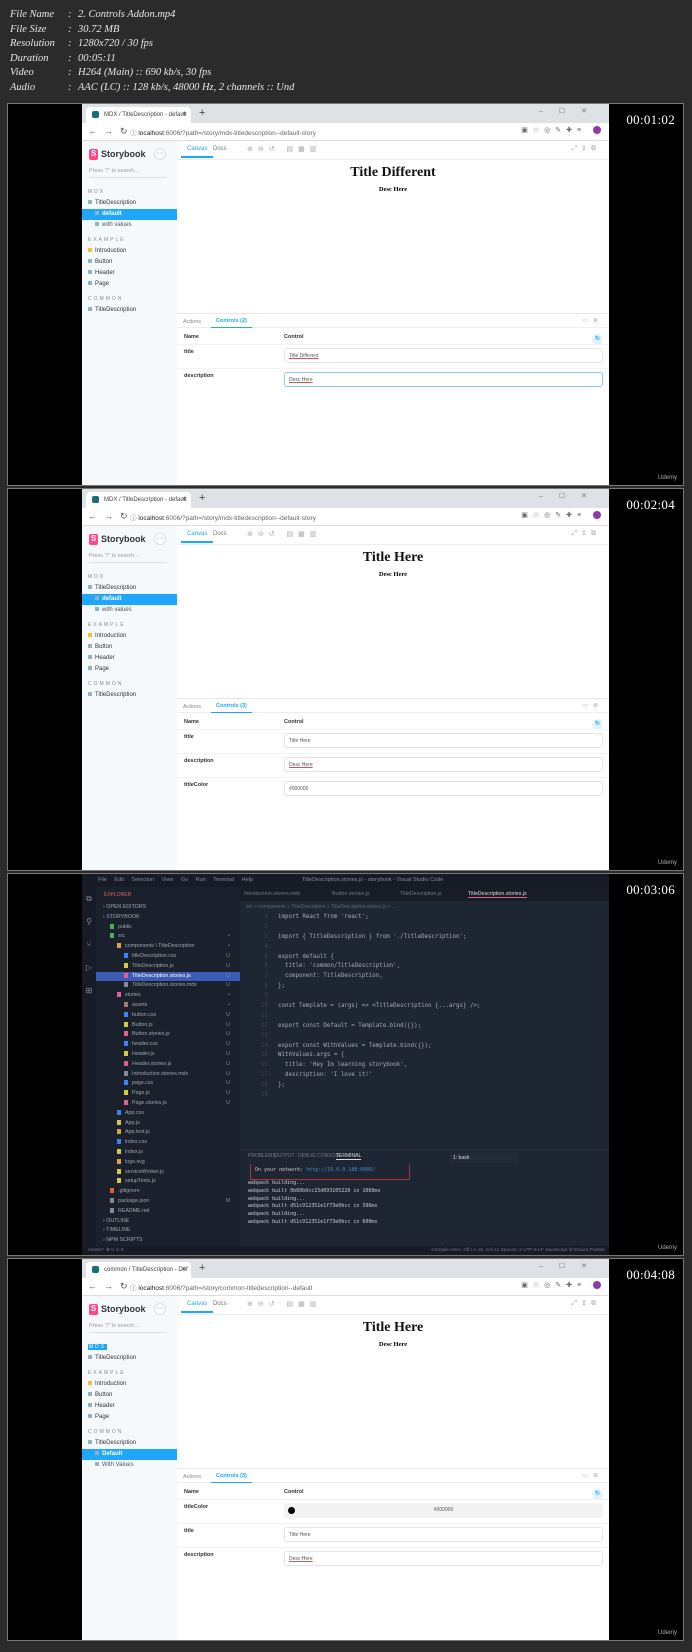 Image resolution: width=692 pixels, height=1652 pixels. Describe the element at coordinates (272, 894) in the screenshot. I see `editor-tab: Introduction.stories.mdx` at that location.